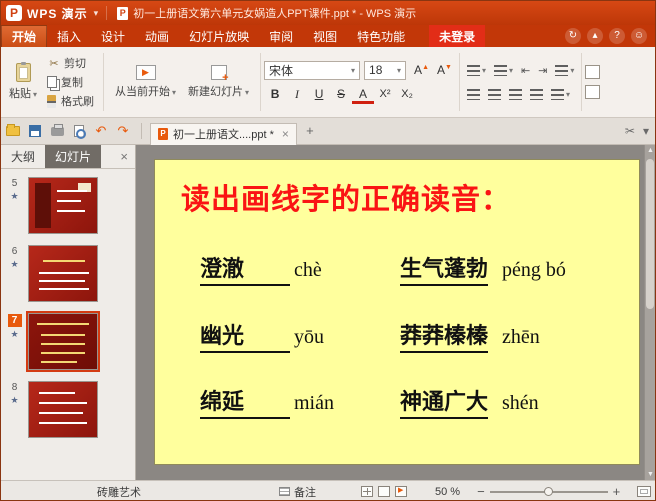  What do you see at coordinates (636, 131) in the screenshot?
I see `tabbar-right-icons: ✂ ▾` at bounding box center [636, 131].